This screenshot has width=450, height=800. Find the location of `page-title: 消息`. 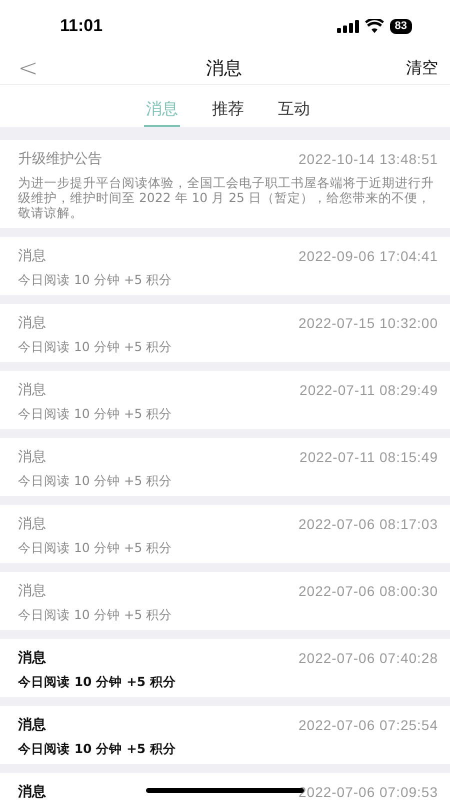

page-title: 消息 is located at coordinates (224, 68).